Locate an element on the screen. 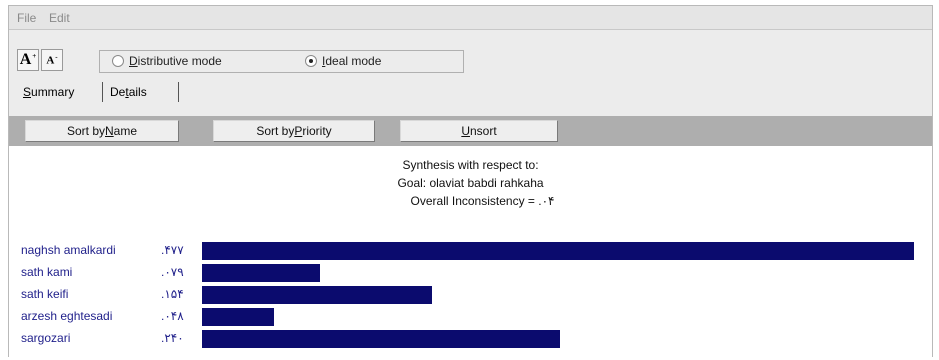 This screenshot has height=360, width=939. distributive-mode-radio: Distributive mode is located at coordinates (167, 61).